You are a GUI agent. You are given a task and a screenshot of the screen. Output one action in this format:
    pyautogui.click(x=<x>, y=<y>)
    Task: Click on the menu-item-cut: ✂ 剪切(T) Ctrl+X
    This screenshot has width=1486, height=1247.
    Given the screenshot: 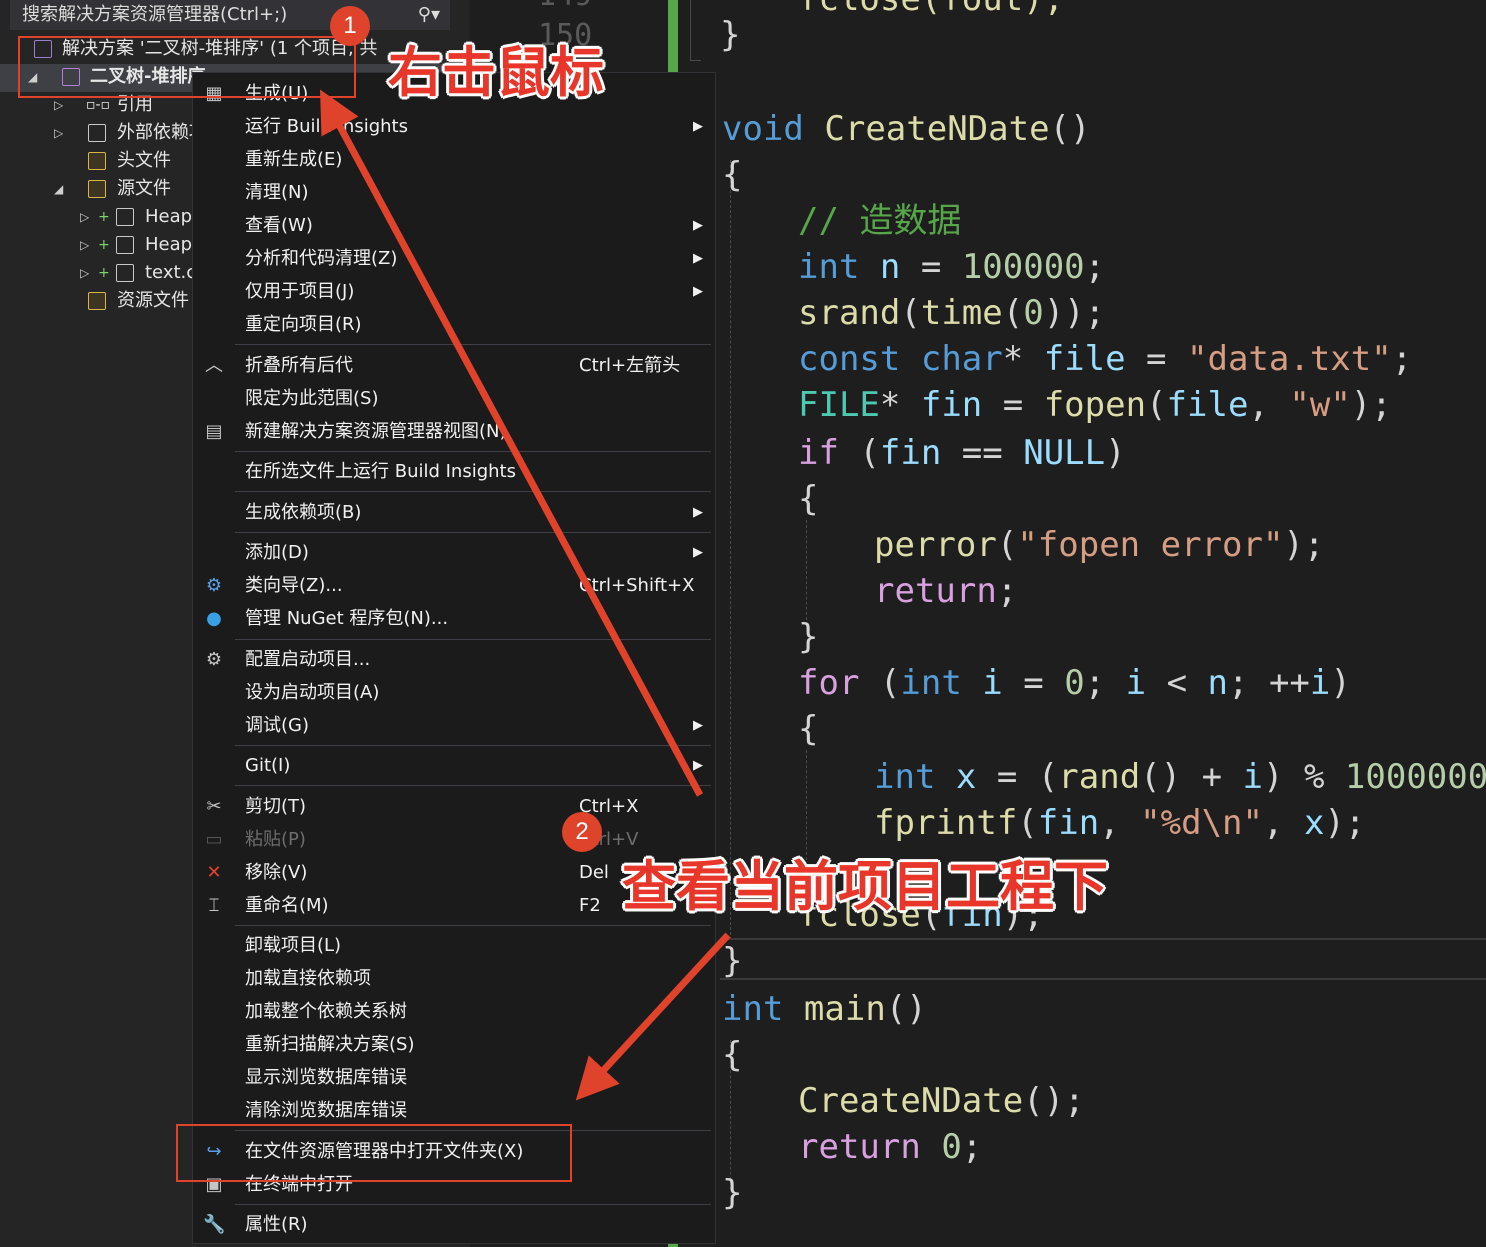 What is the action you would take?
    pyautogui.click(x=454, y=806)
    